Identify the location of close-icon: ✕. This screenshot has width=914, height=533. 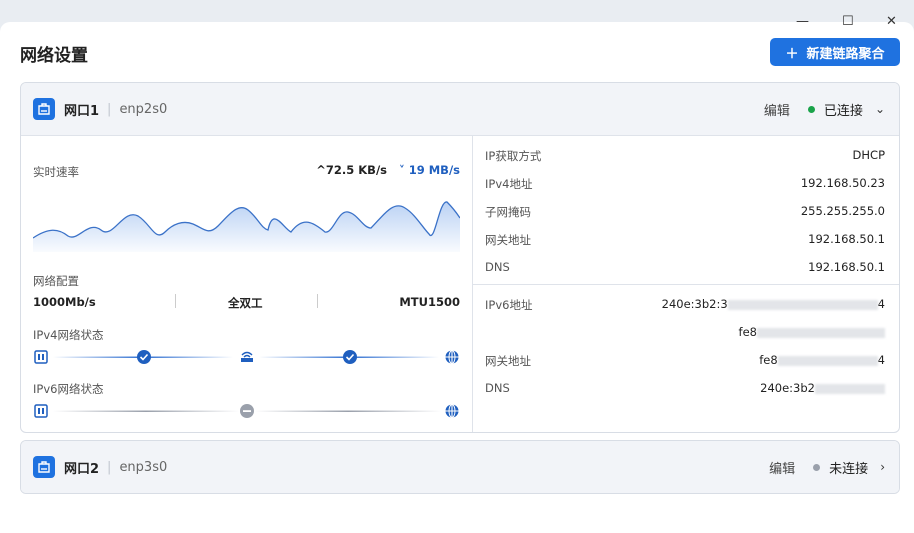
(891, 21).